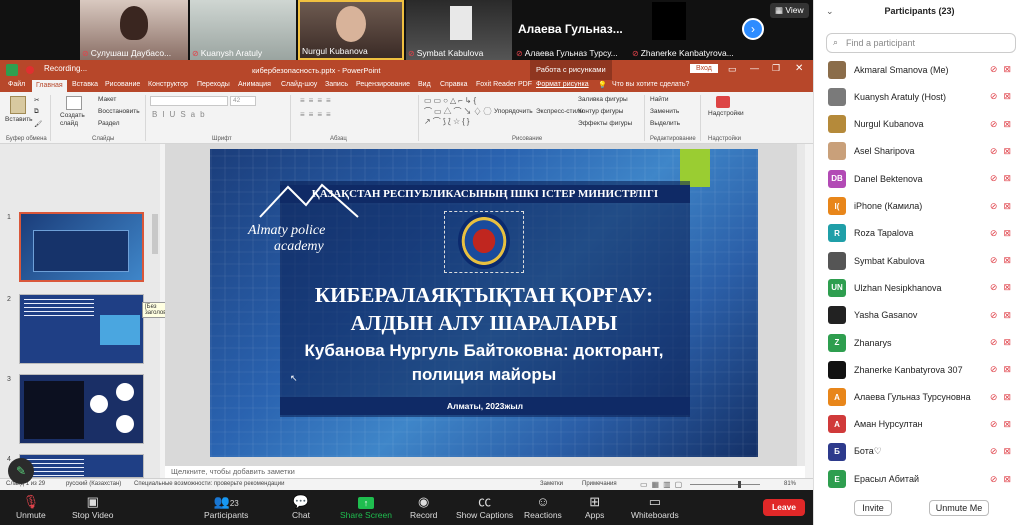  Describe the element at coordinates (925, 479) in the screenshot. I see `participant-row: Е Ерасыл Абитай ⊘ ⊠` at that location.